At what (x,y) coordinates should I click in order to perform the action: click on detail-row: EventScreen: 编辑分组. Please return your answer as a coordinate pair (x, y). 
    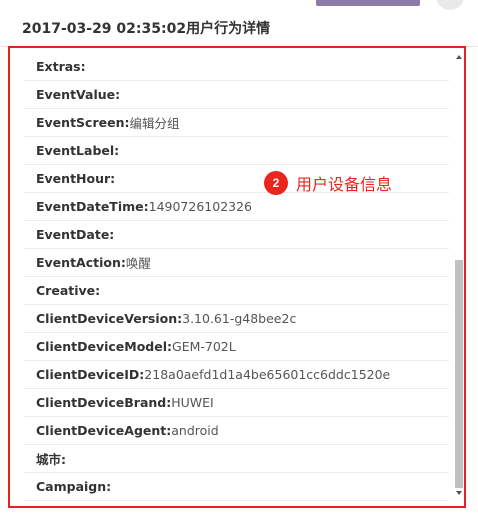
    Looking at the image, I should click on (236, 123).